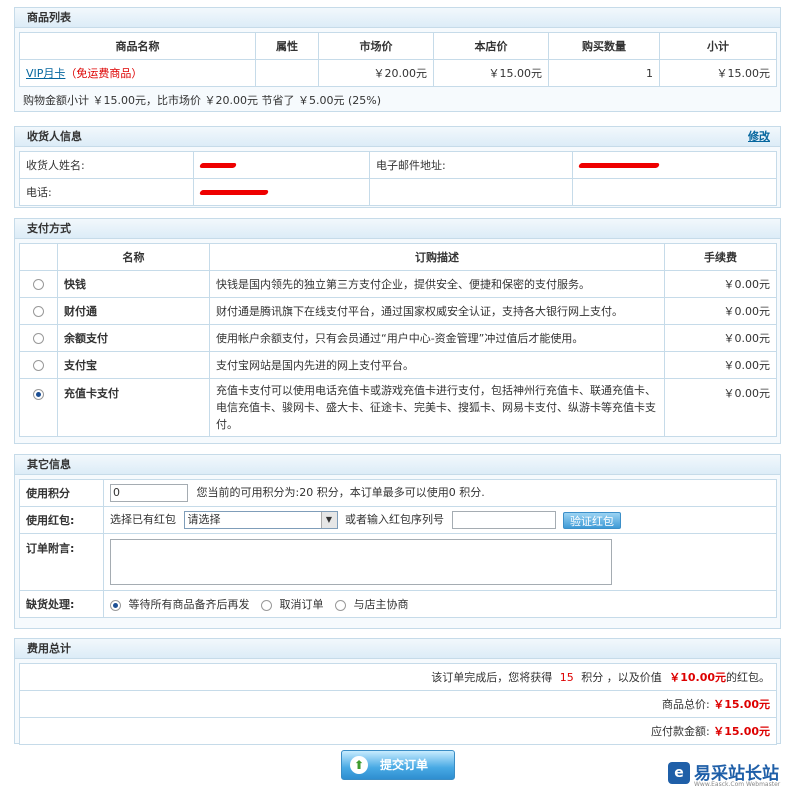  I want to click on payment-radio-alipay, so click(38, 365).